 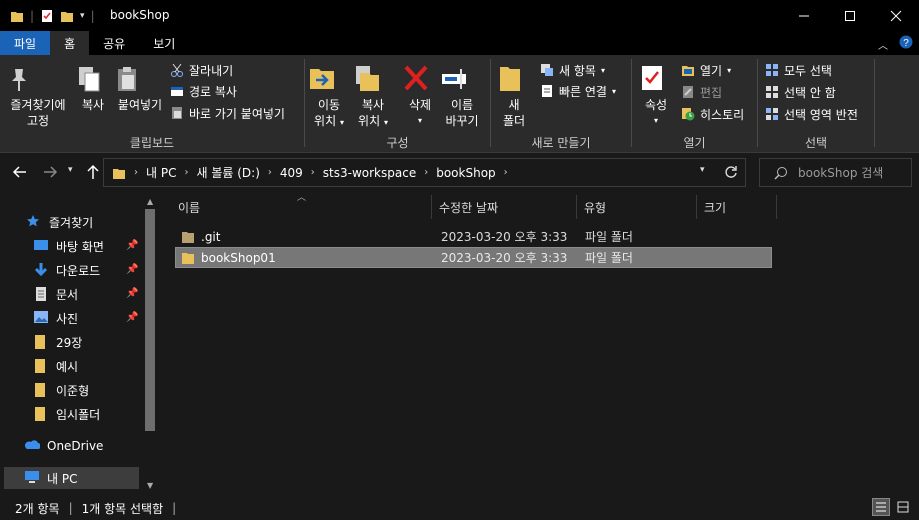 I want to click on column-header-size: 크기, so click(x=739, y=207).